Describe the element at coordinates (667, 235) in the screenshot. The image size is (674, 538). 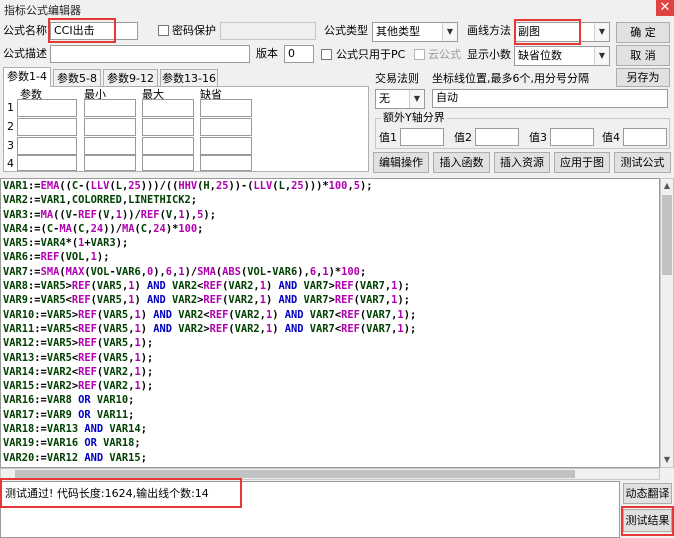
I see `scroll-thumb` at that location.